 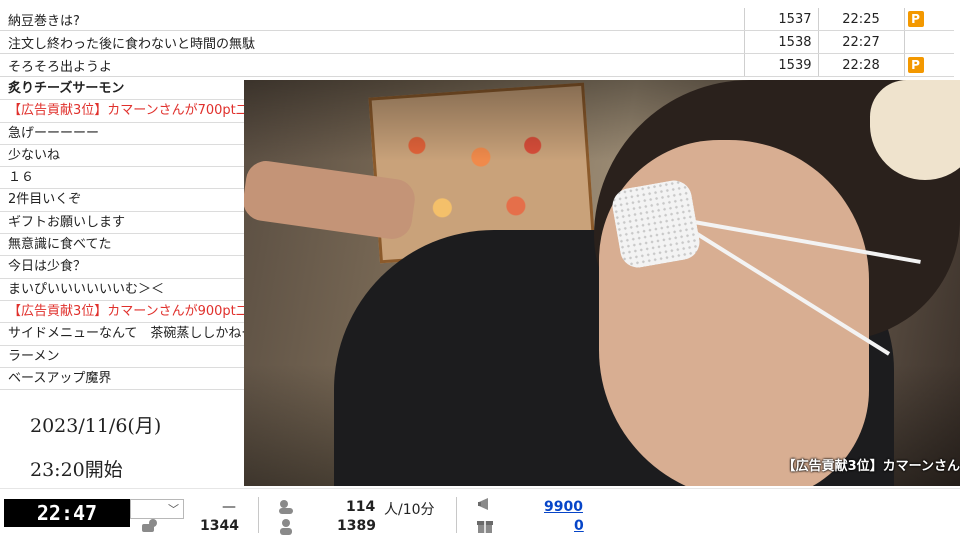 I want to click on eyepatch-image, so click(x=656, y=224).